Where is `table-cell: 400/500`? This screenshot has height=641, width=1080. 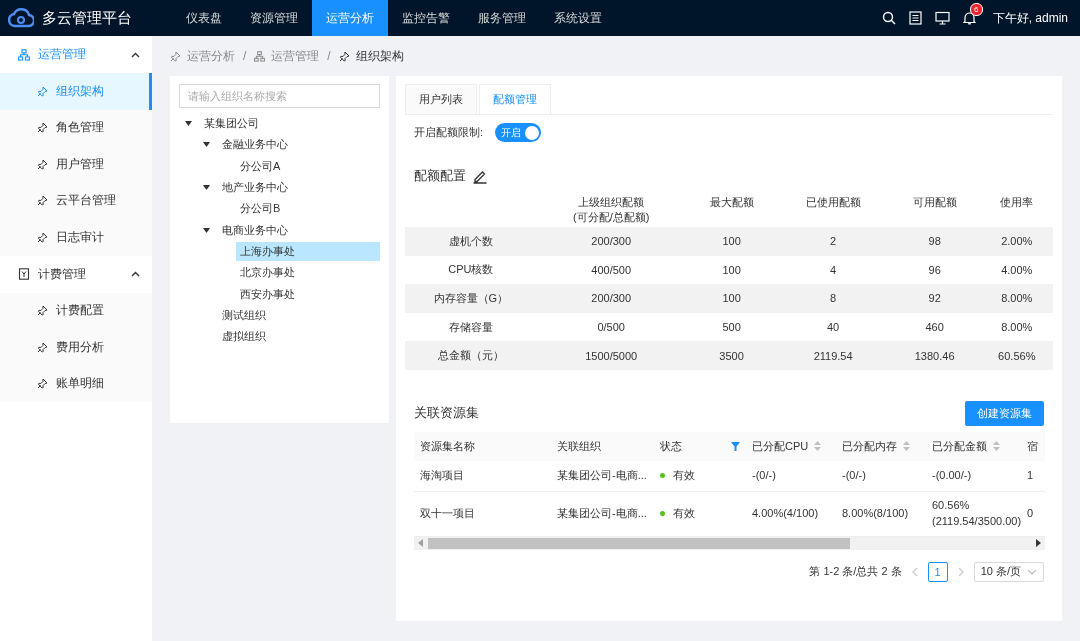 table-cell: 400/500 is located at coordinates (611, 270).